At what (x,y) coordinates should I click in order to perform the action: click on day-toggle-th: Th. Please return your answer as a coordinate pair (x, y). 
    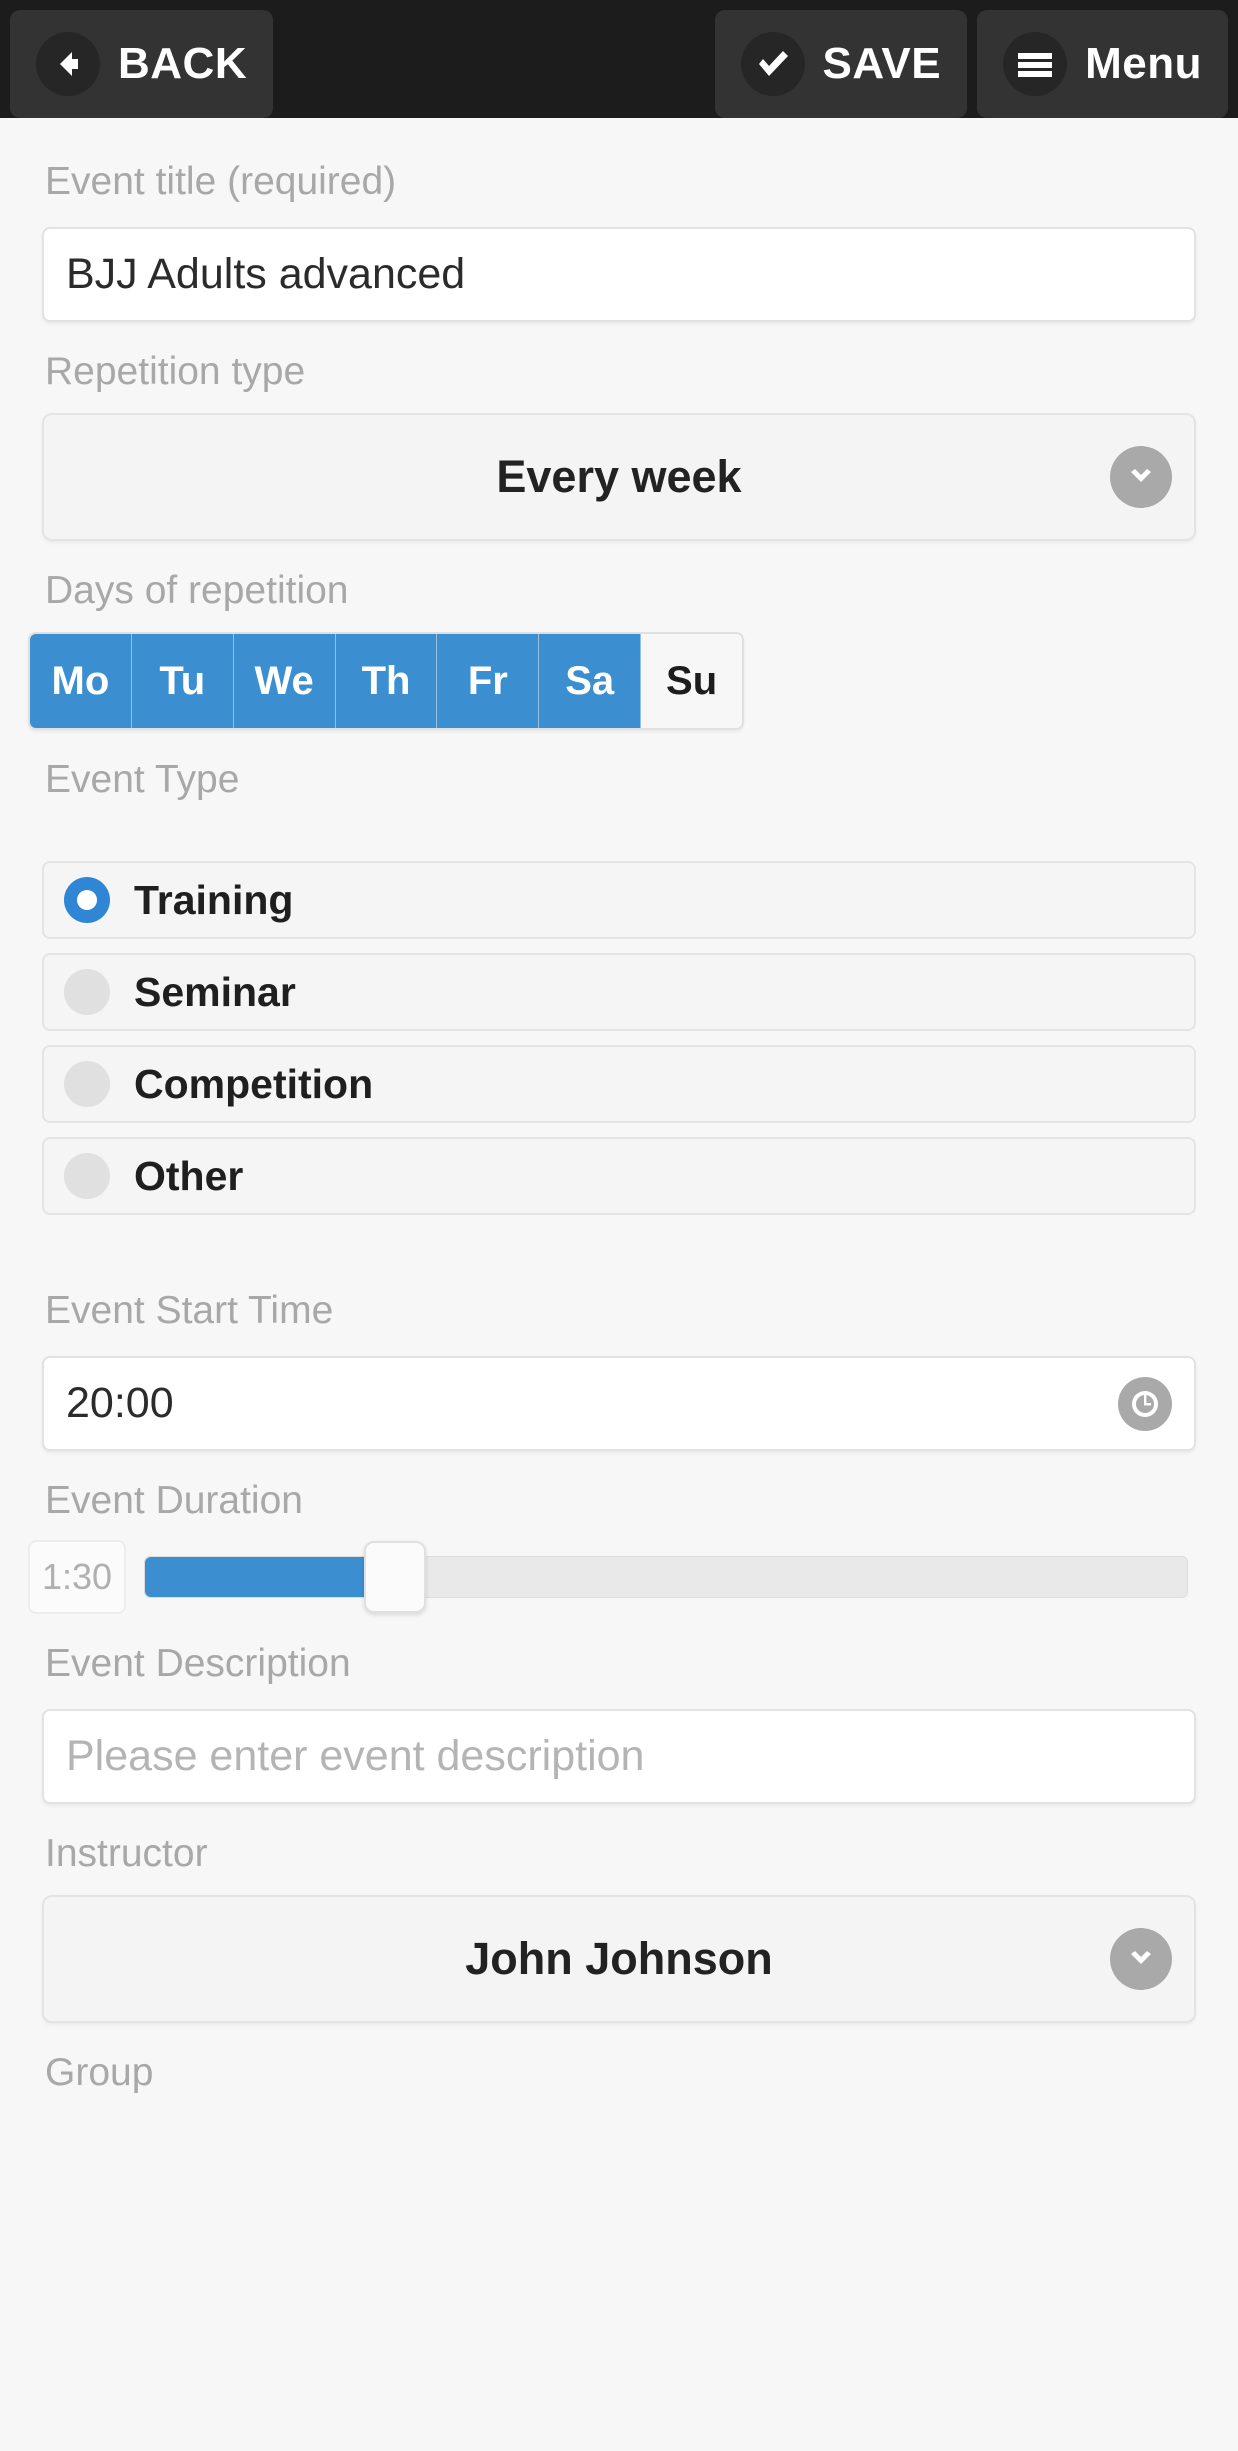
    Looking at the image, I should click on (386, 681).